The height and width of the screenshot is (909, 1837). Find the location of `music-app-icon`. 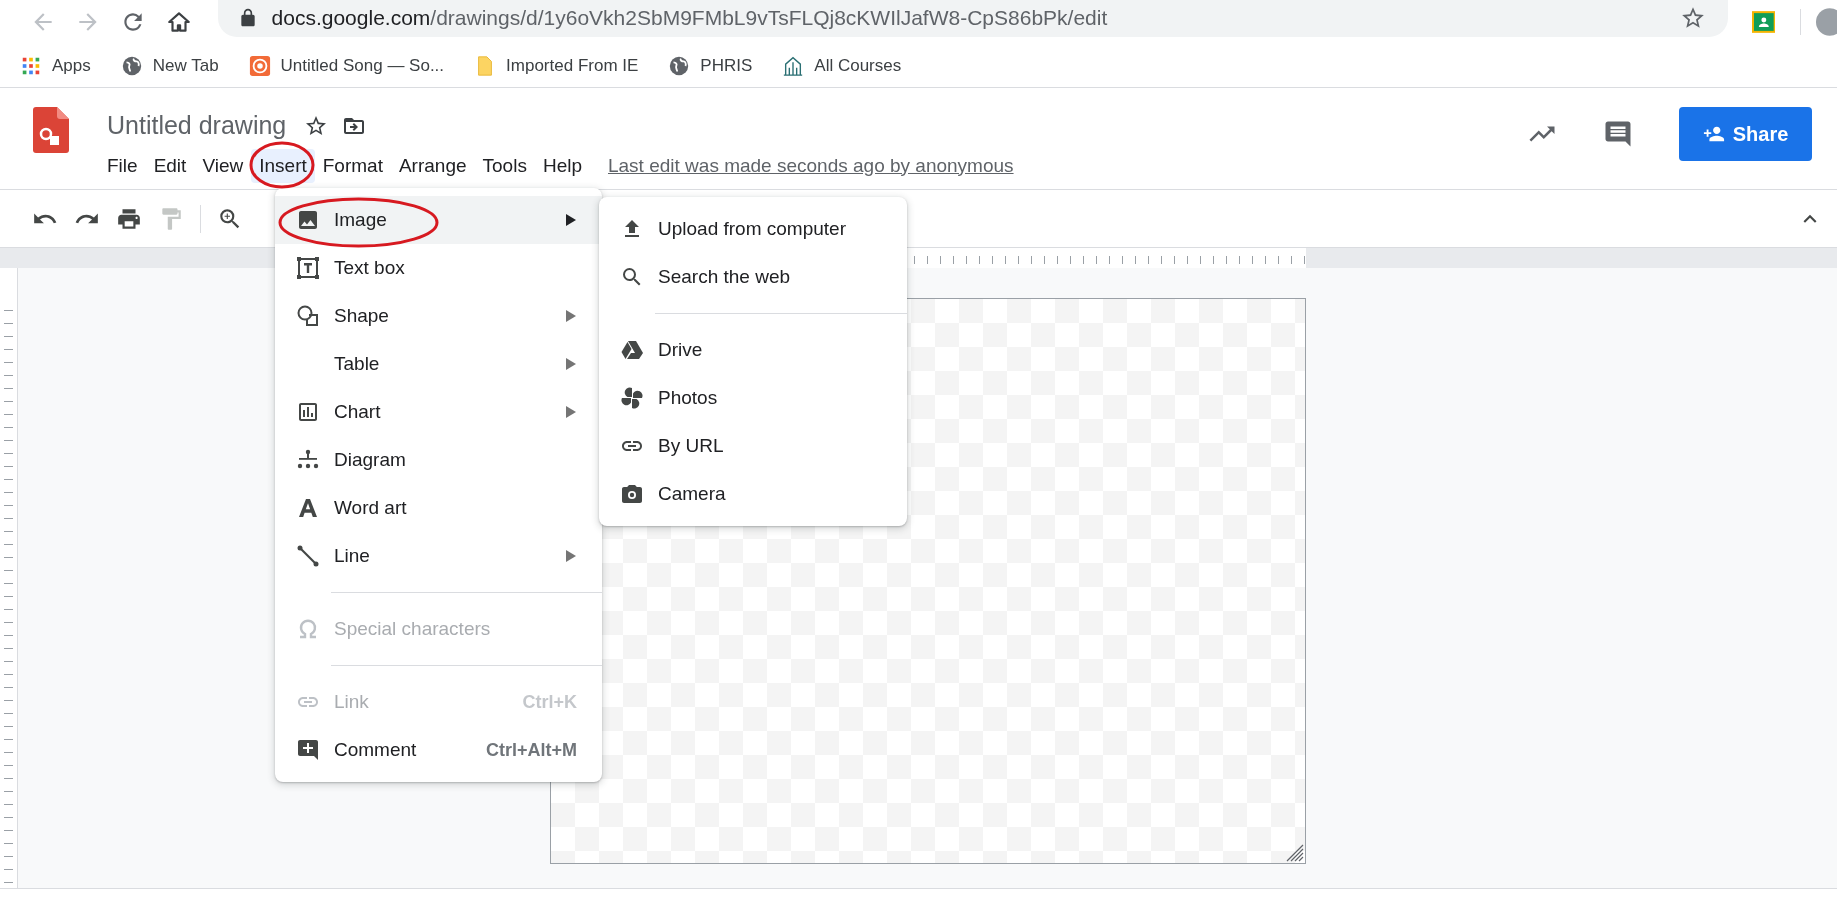

music-app-icon is located at coordinates (259, 65).